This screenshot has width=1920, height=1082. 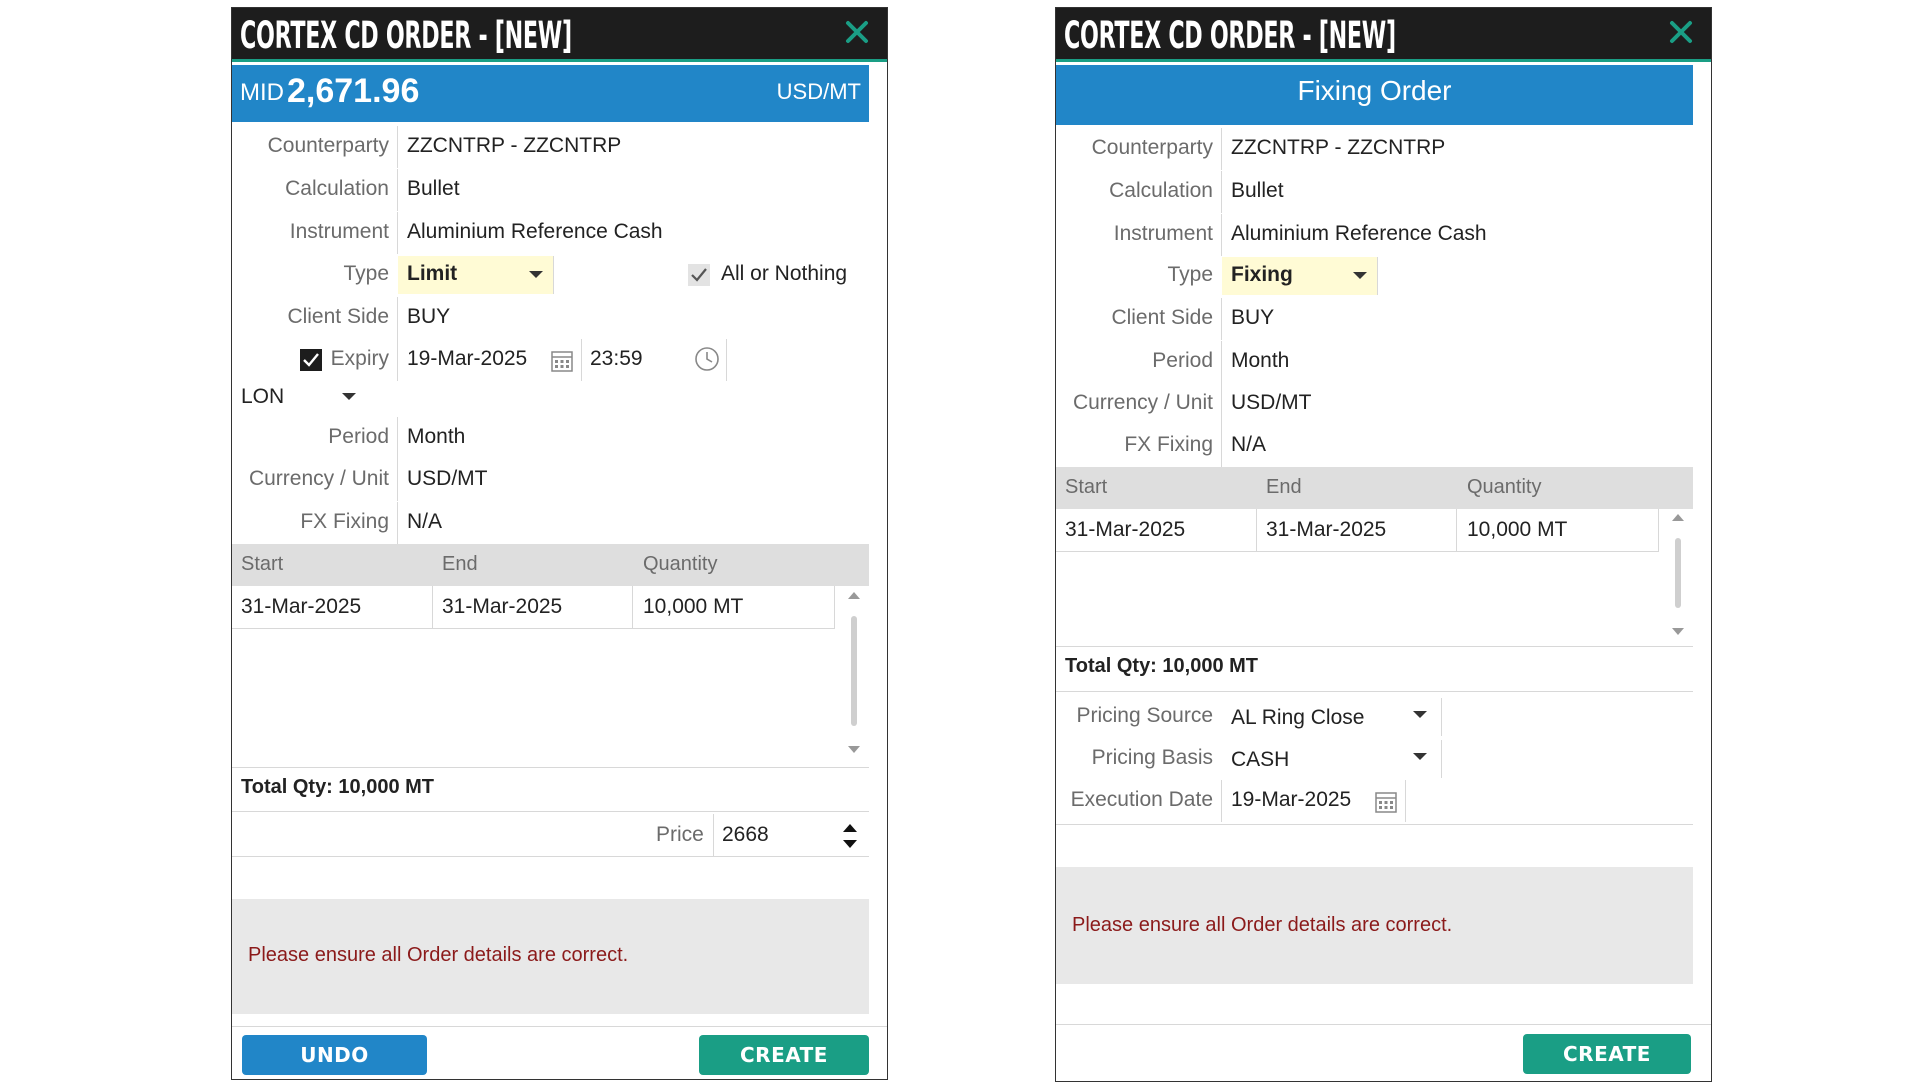 I want to click on pricing-basis-value: CASH, so click(x=1260, y=759).